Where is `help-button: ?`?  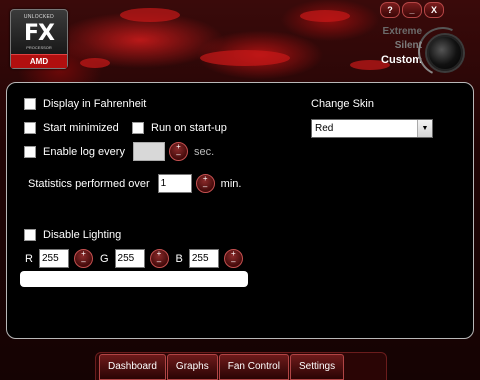 help-button: ? is located at coordinates (390, 10).